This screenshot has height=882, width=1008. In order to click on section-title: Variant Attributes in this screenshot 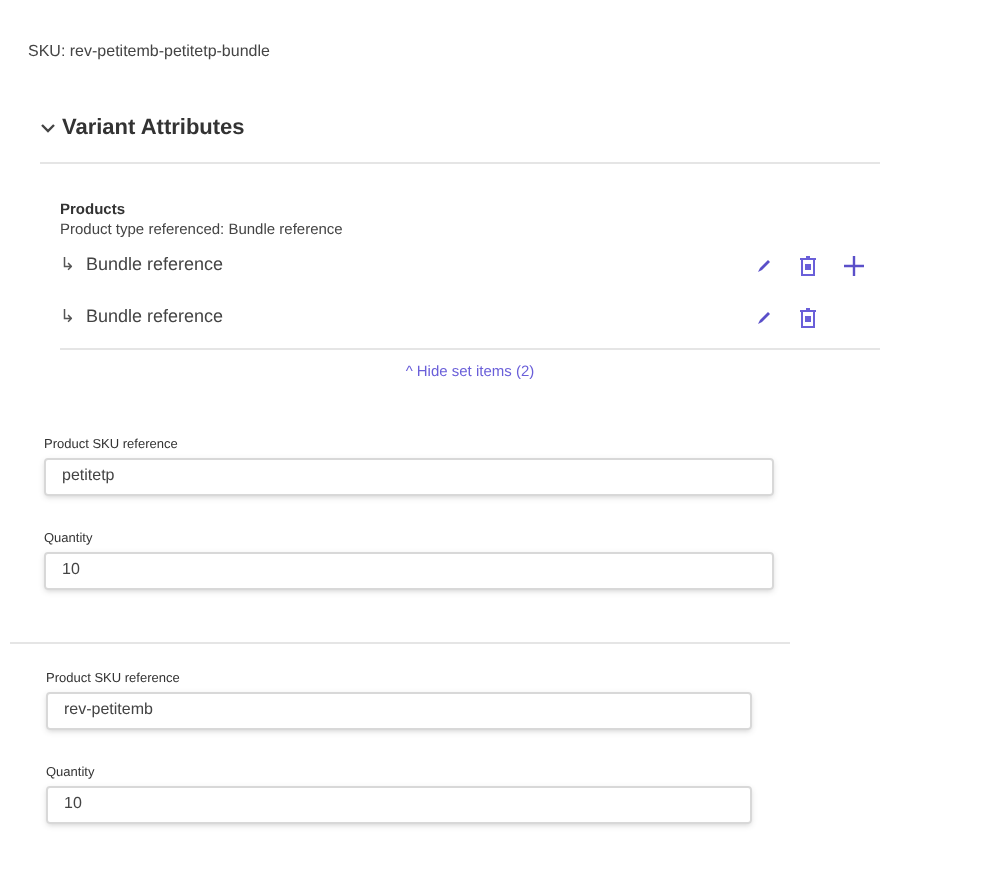, I will do `click(153, 129)`.